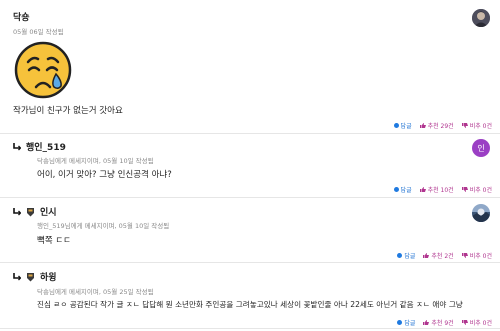  I want to click on comment-meta: 닥숑님에게 메세지이며, 05월 10일 작성됨, so click(95, 161).